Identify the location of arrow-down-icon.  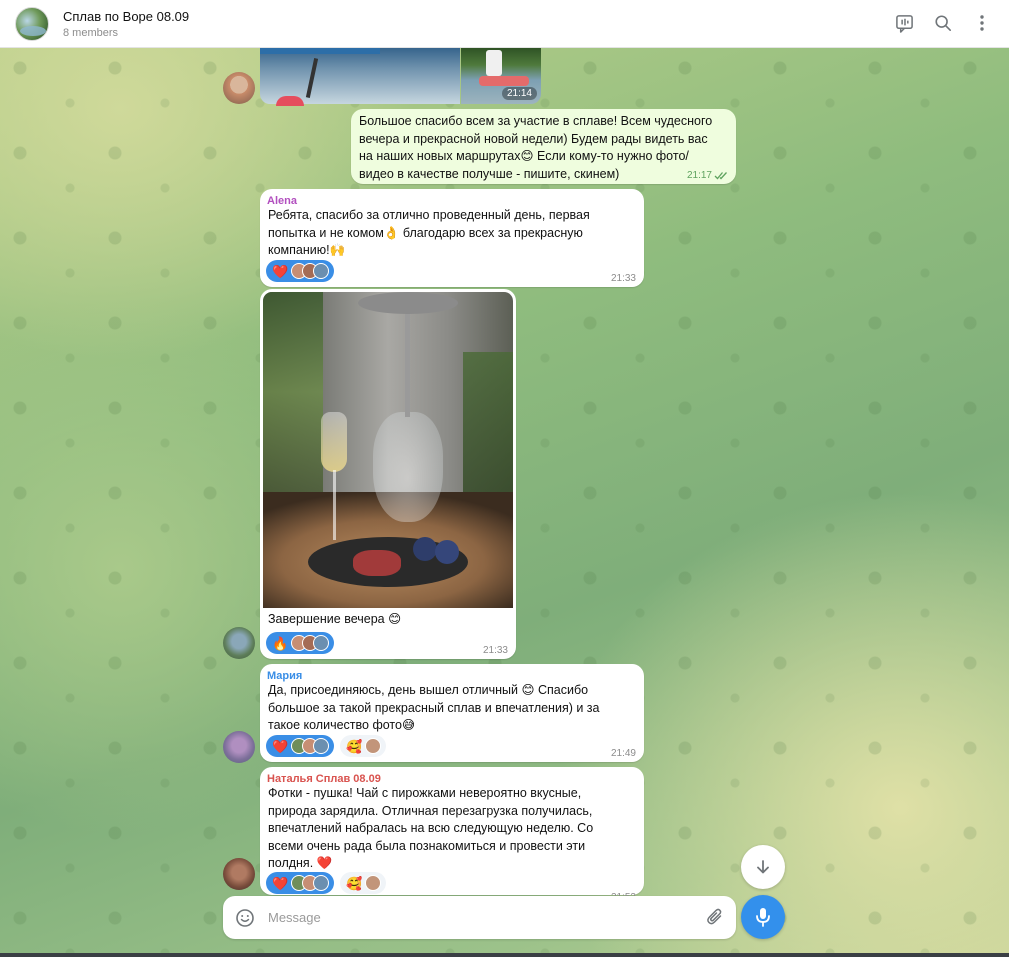
(763, 867).